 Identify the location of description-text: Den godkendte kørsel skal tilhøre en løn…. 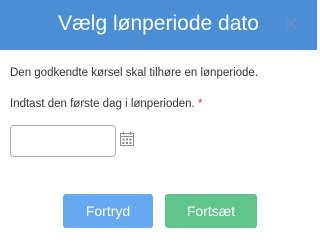
(134, 73).